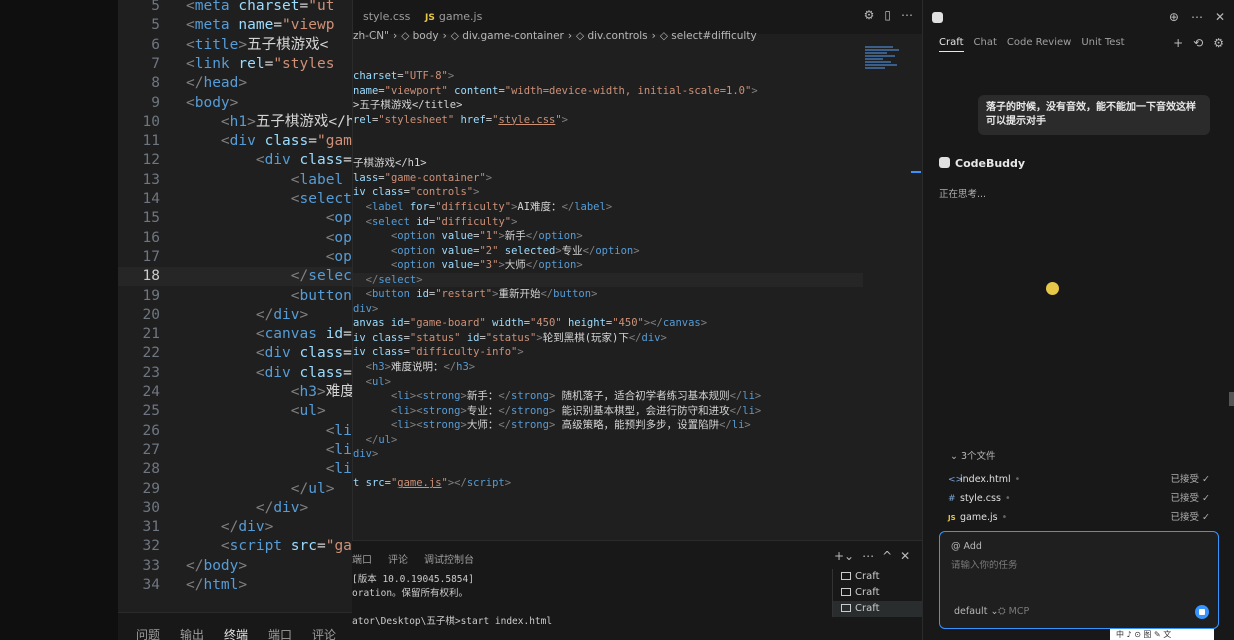 This screenshot has width=1234, height=640. Describe the element at coordinates (236, 489) in the screenshot. I see `code-line: 29 </ul>` at that location.